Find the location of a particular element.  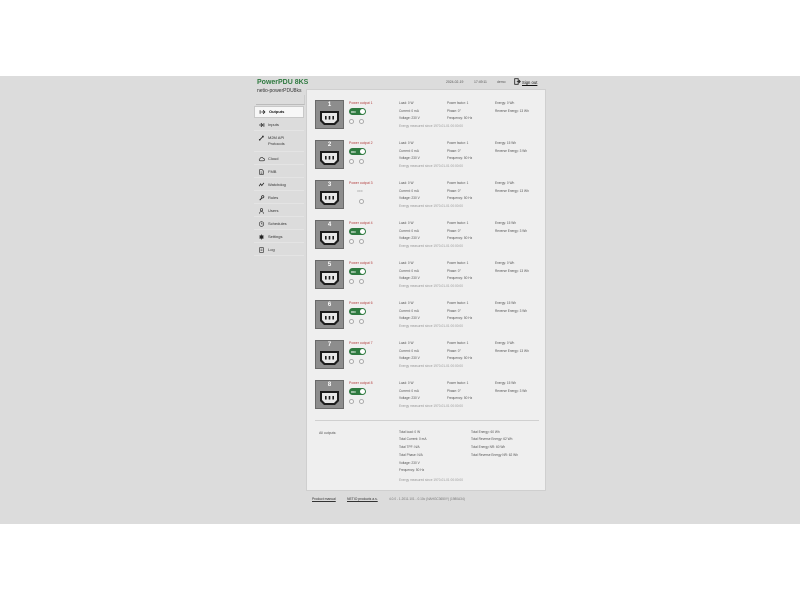

socket-number: 8 is located at coordinates (329, 385).